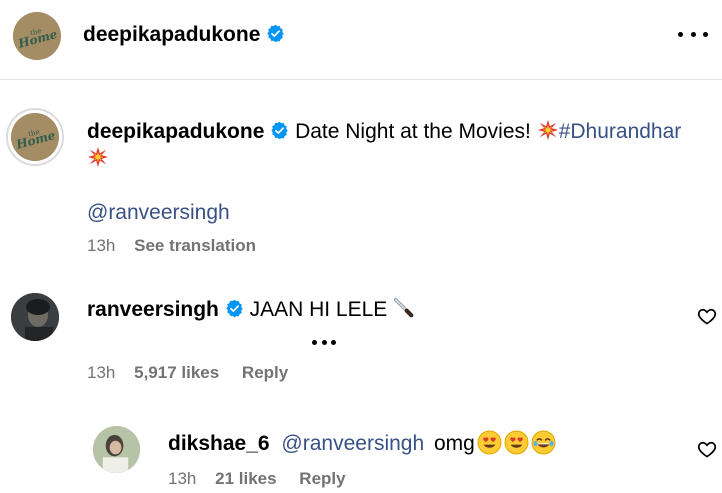 This screenshot has height=493, width=722. Describe the element at coordinates (324, 343) in the screenshot. I see `more-replies-icon` at that location.